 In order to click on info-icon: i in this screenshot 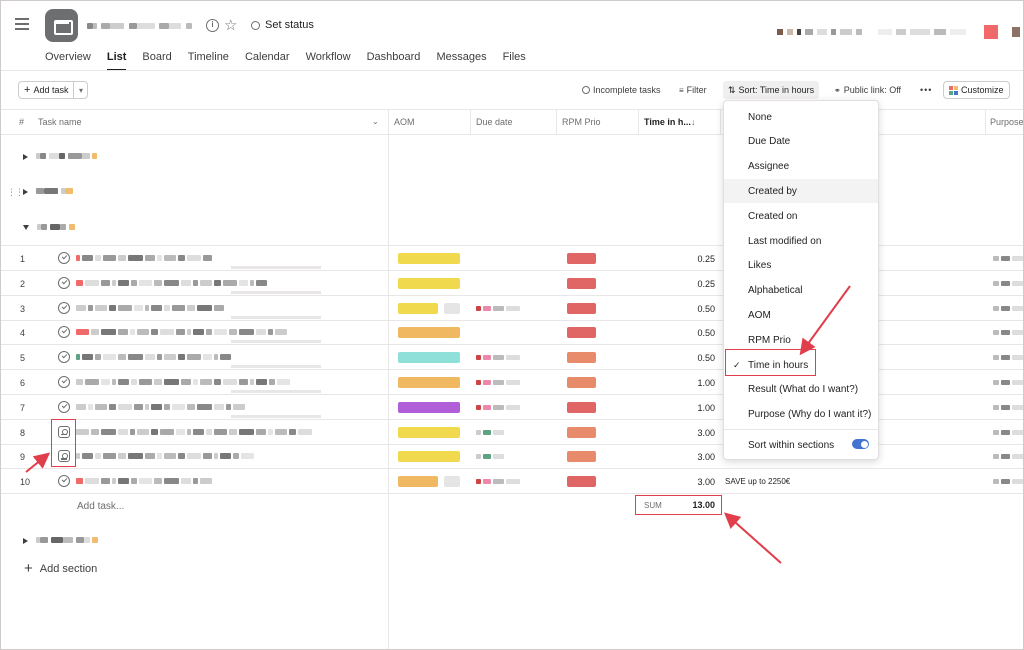, I will do `click(212, 25)`.